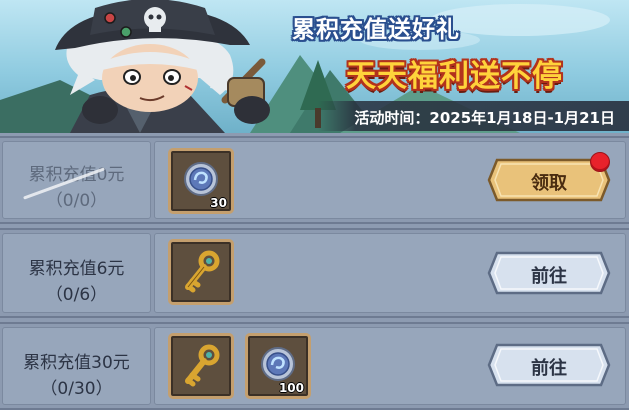 The height and width of the screenshot is (410, 629). What do you see at coordinates (201, 181) in the screenshot?
I see `reward-item: 30` at bounding box center [201, 181].